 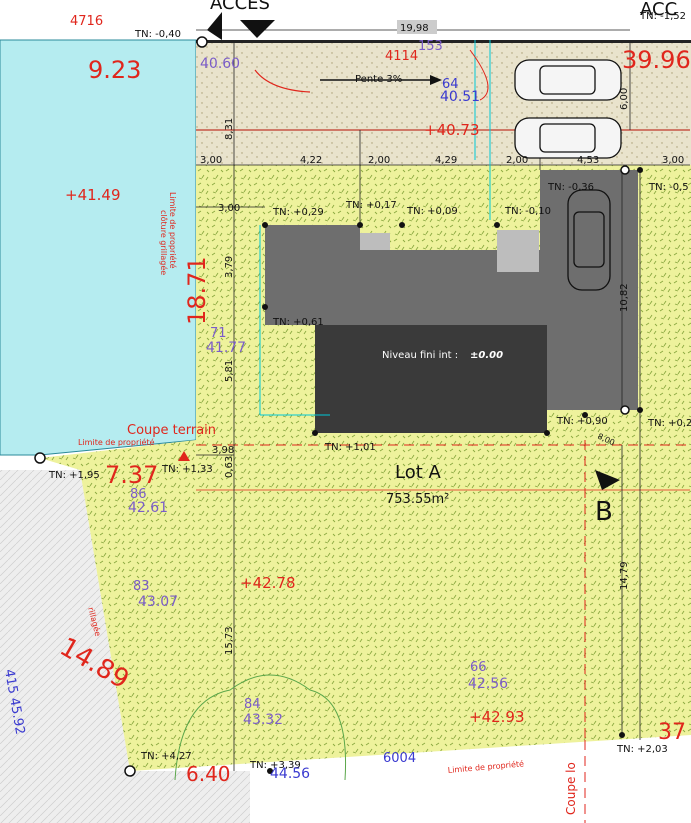 I want to click on elevation-blue: 43.32, so click(x=263, y=720).